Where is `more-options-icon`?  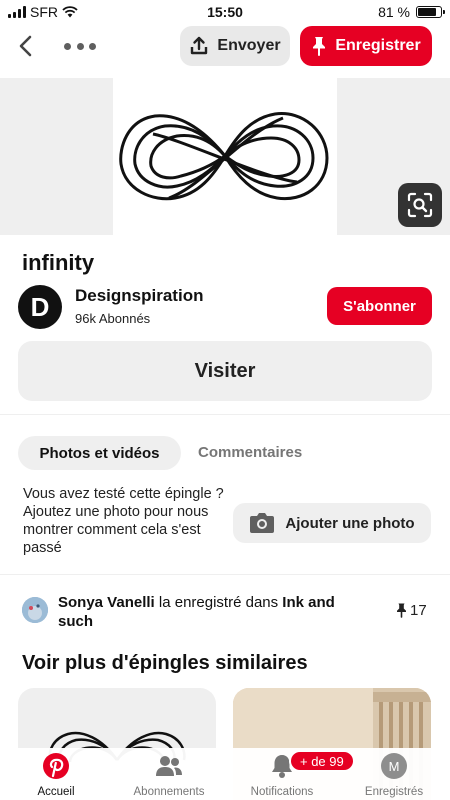 more-options-icon is located at coordinates (80, 46).